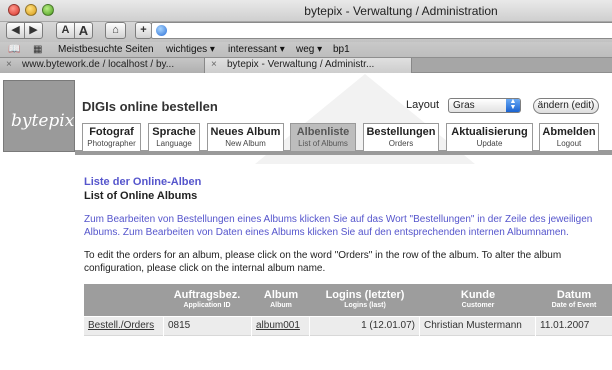 This screenshot has width=612, height=370. What do you see at coordinates (569, 132) in the screenshot?
I see `nav-label: Abmelden` at bounding box center [569, 132].